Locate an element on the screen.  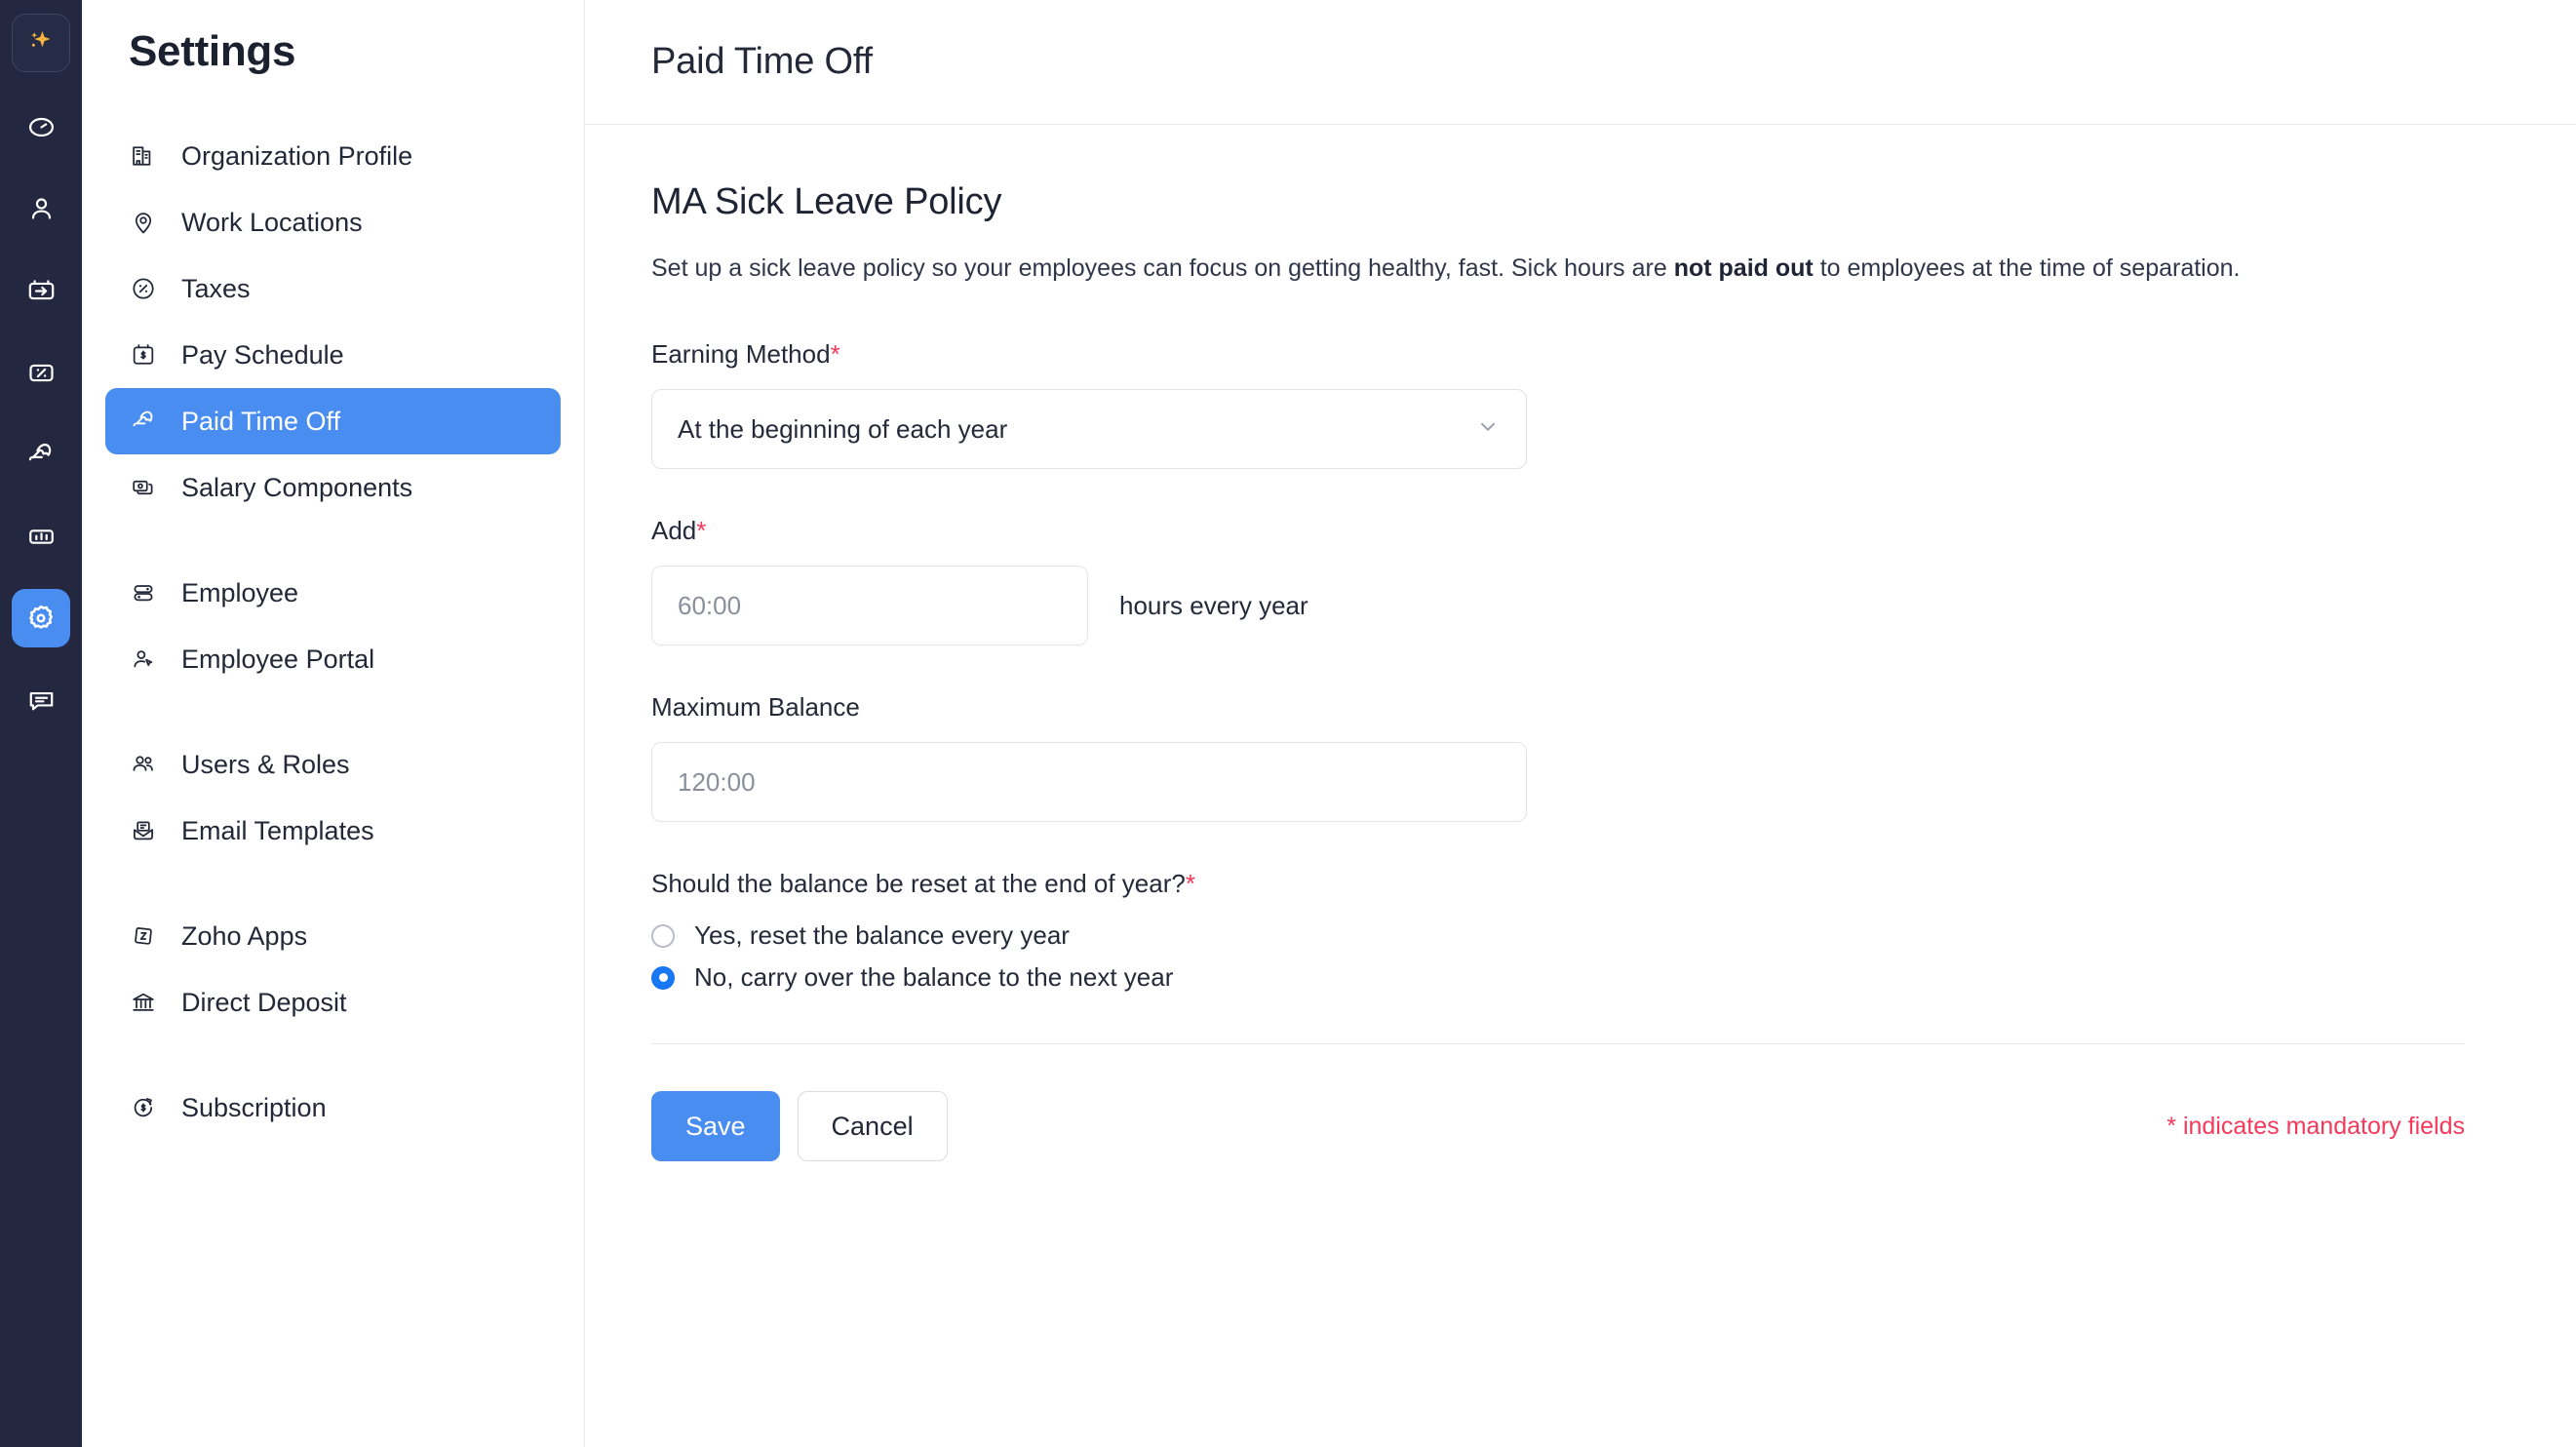
page-title: Paid Time Off is located at coordinates (762, 61).